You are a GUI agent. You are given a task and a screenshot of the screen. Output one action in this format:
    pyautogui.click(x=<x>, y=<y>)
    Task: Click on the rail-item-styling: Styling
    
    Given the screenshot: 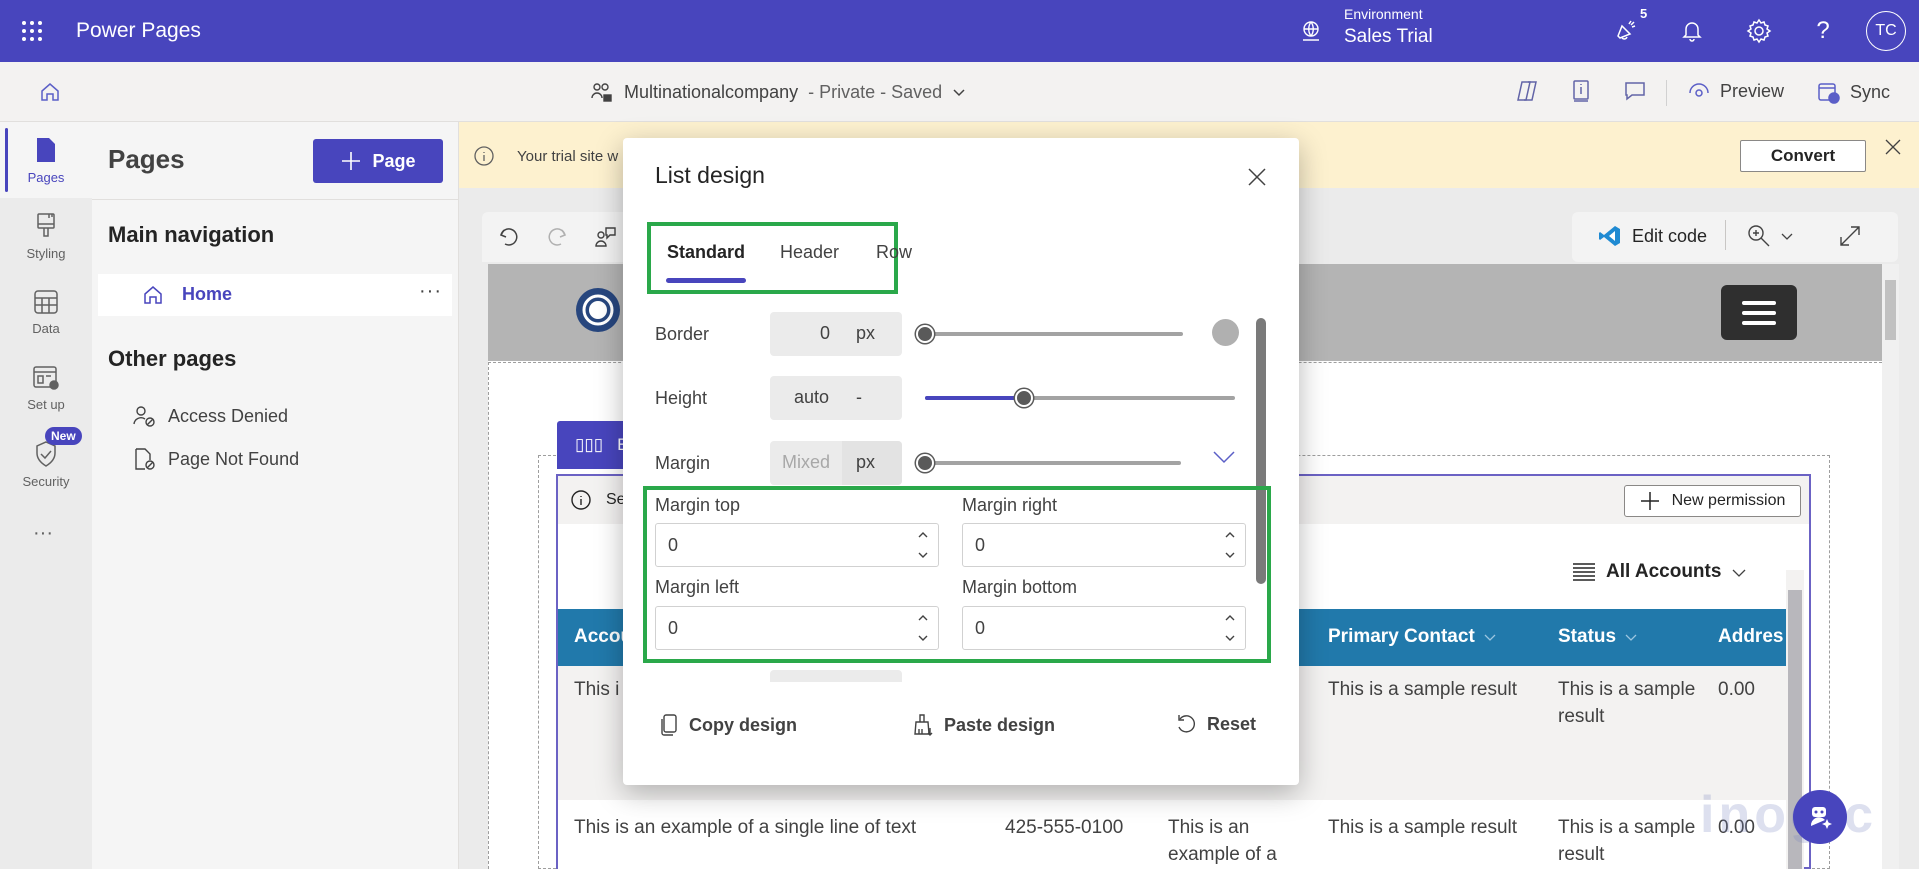 What is the action you would take?
    pyautogui.click(x=46, y=236)
    